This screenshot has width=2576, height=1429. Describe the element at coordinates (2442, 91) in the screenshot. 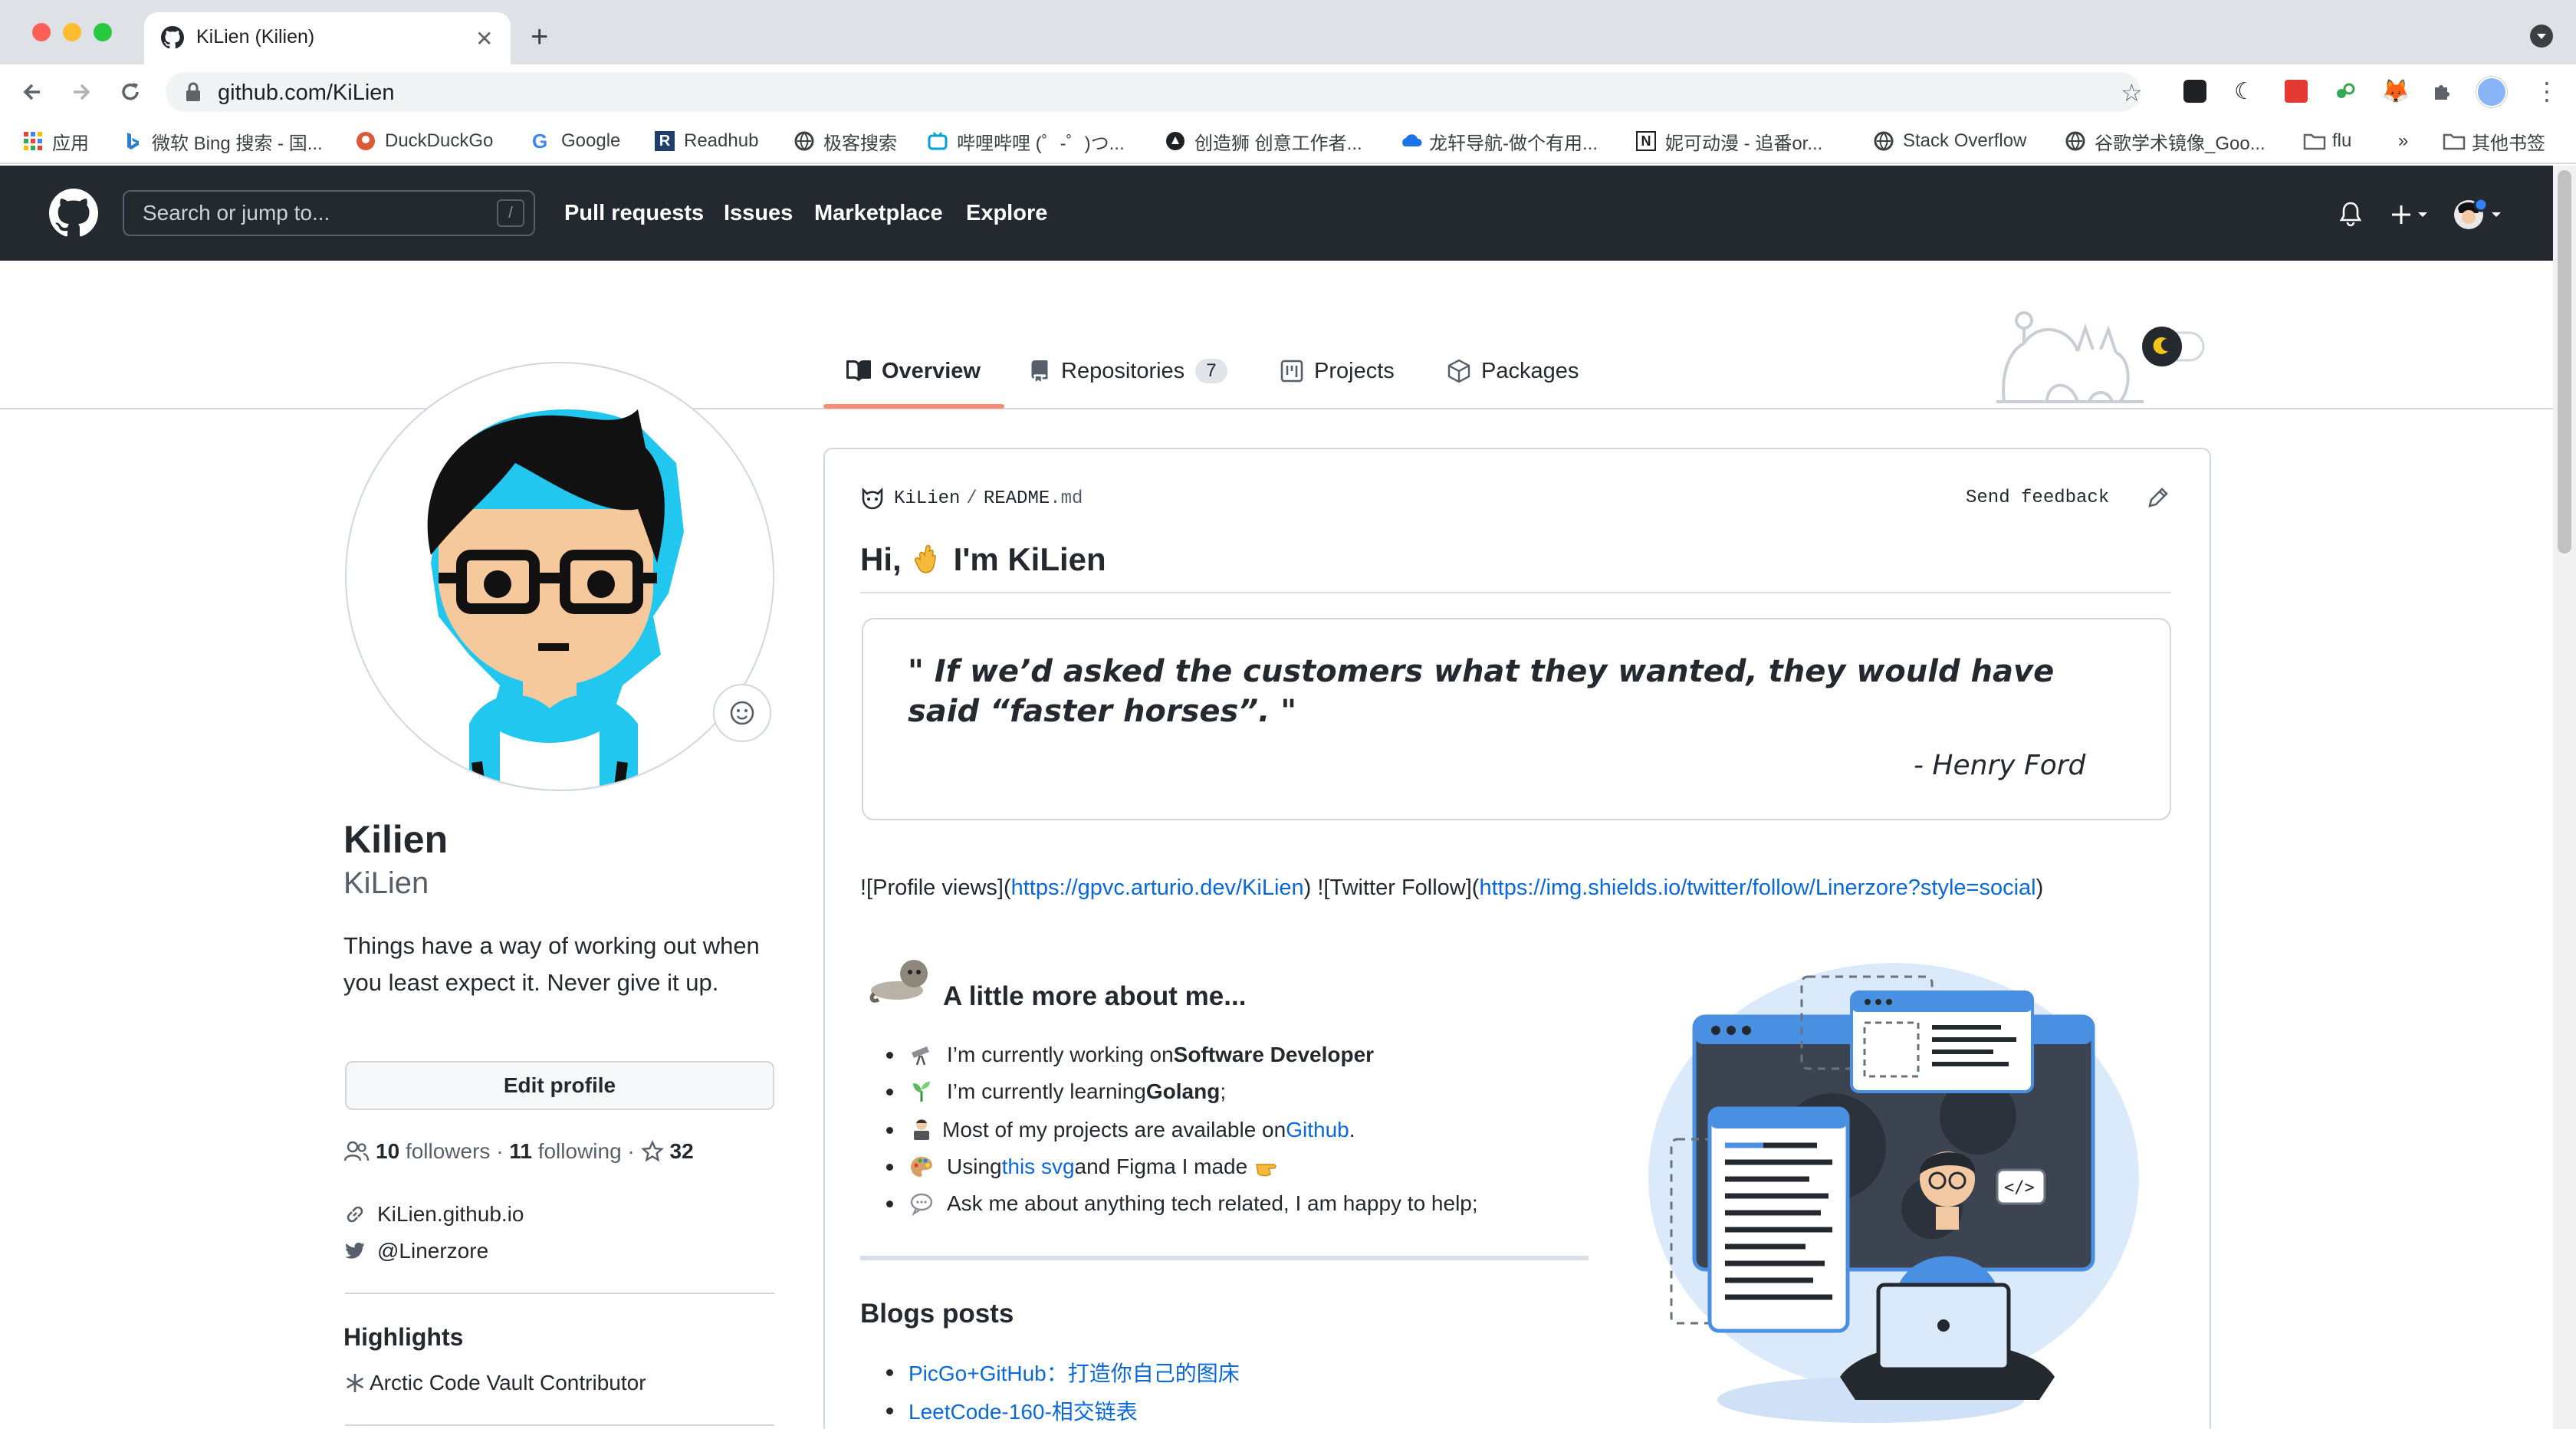

I see `puzzle-extensions-icon` at that location.